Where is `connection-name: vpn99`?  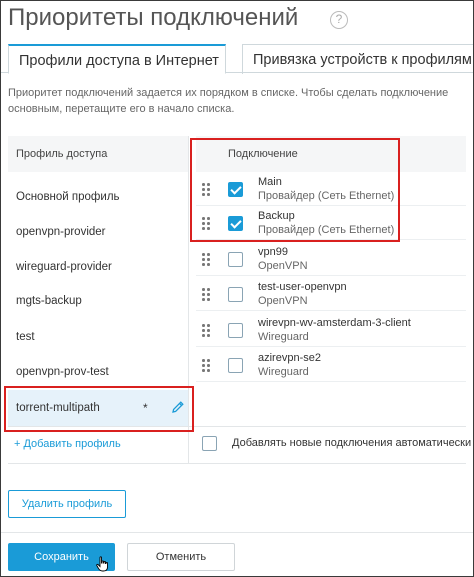 connection-name: vpn99 is located at coordinates (273, 252).